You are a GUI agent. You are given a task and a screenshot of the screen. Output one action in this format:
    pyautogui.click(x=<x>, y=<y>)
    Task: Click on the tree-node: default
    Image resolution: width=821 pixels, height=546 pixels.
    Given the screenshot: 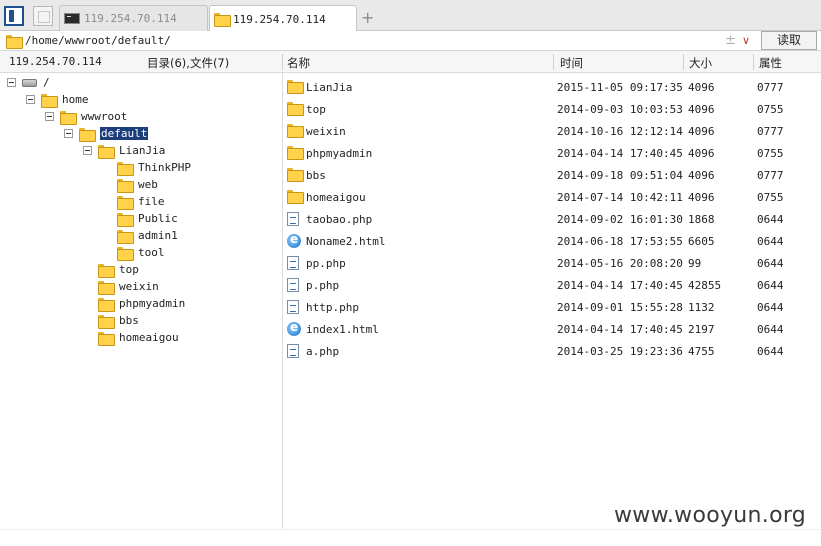 What is the action you would take?
    pyautogui.click(x=106, y=133)
    